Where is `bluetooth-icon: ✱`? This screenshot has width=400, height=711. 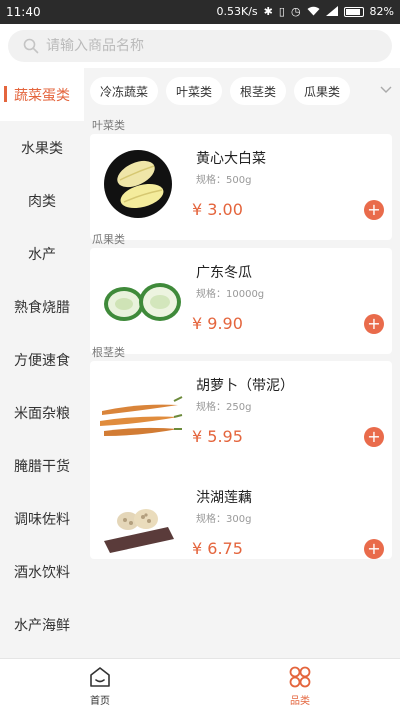 bluetooth-icon: ✱ is located at coordinates (268, 11).